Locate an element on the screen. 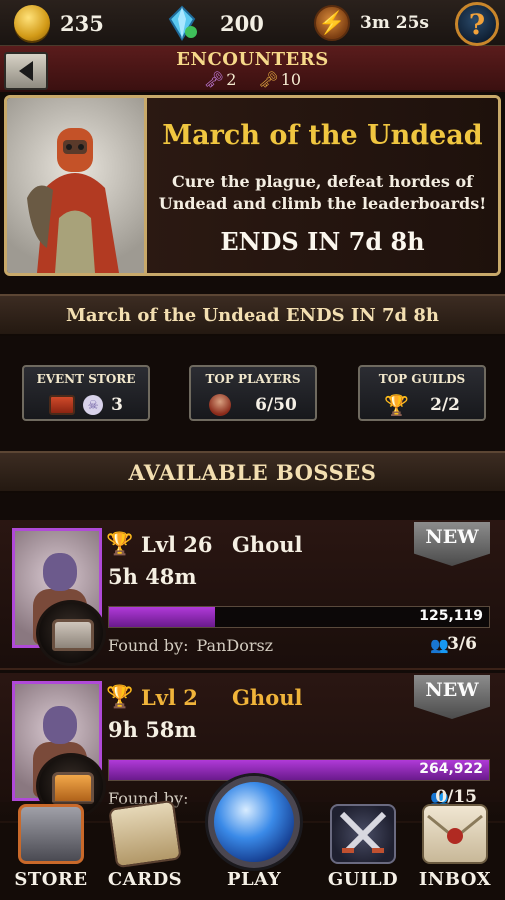 The height and width of the screenshot is (900, 505). top-guilds-button: TOP GUILDS 🏆 2/2 is located at coordinates (422, 393).